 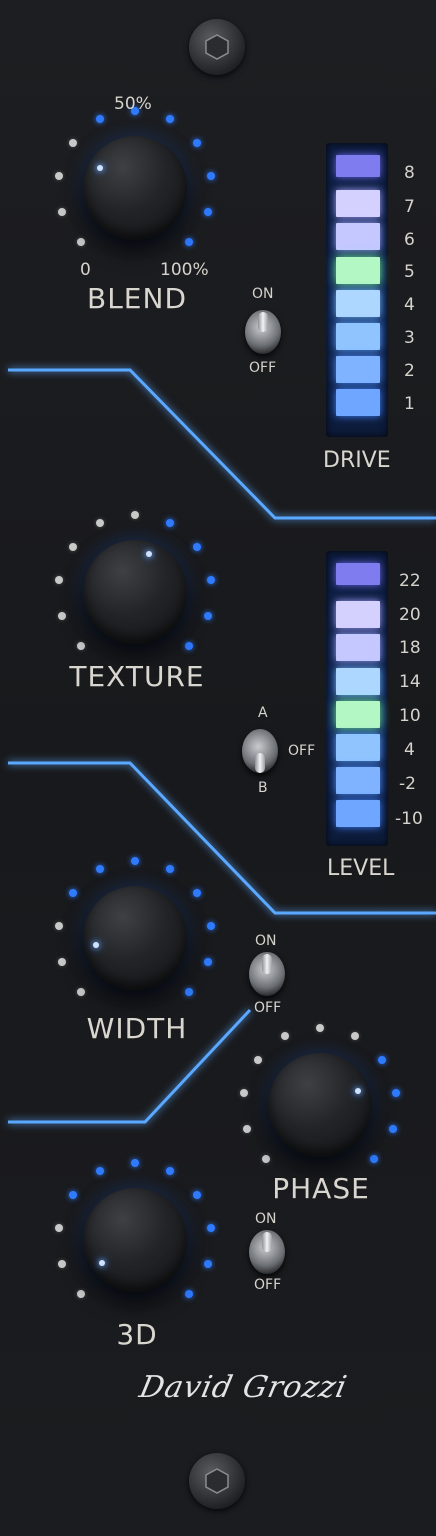 What do you see at coordinates (320, 1105) in the screenshot?
I see `phase-knob` at bounding box center [320, 1105].